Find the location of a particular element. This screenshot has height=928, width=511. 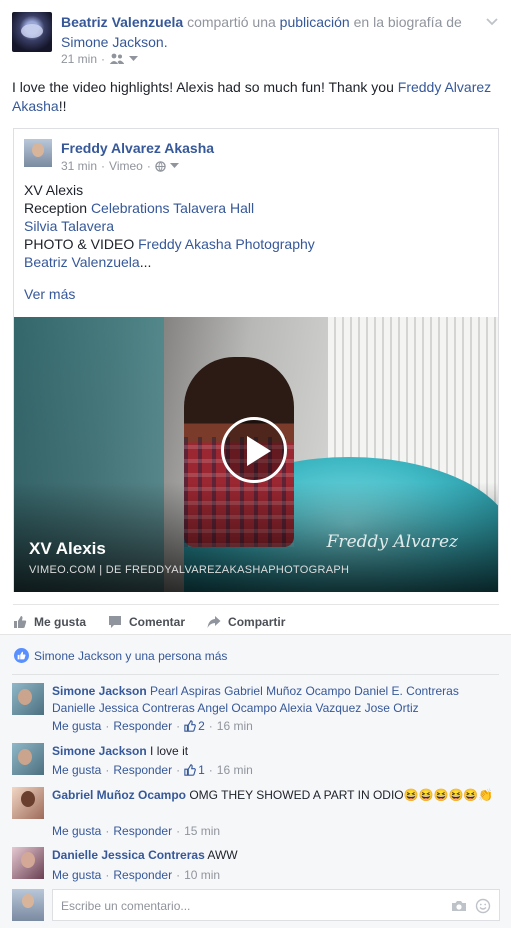

comment-meta: Me gusta · Responder · 2 · 16 min is located at coordinates (152, 726).